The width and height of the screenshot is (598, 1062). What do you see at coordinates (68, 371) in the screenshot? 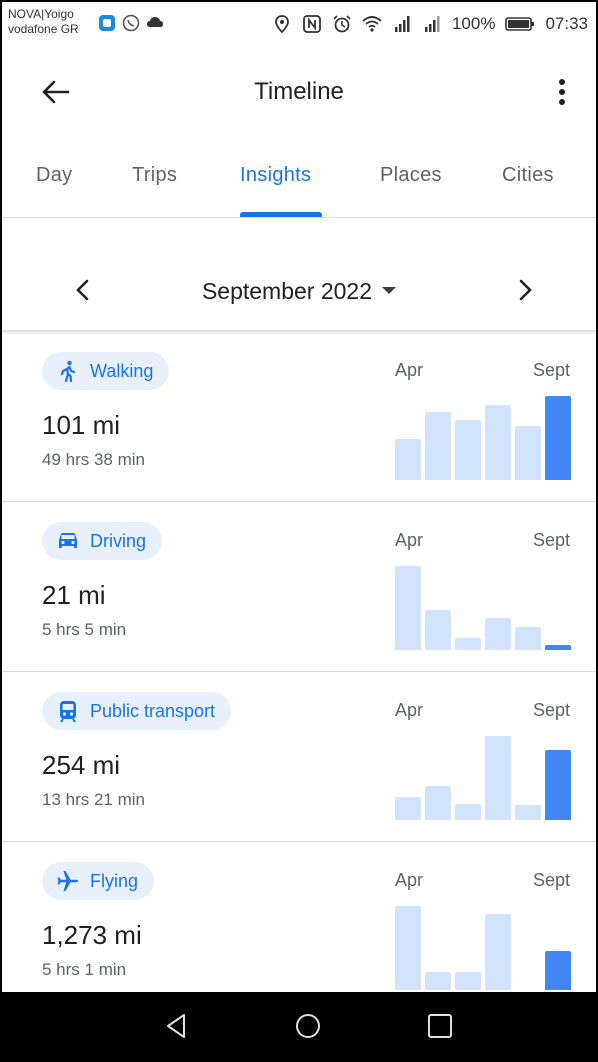
I see `walking-icon` at bounding box center [68, 371].